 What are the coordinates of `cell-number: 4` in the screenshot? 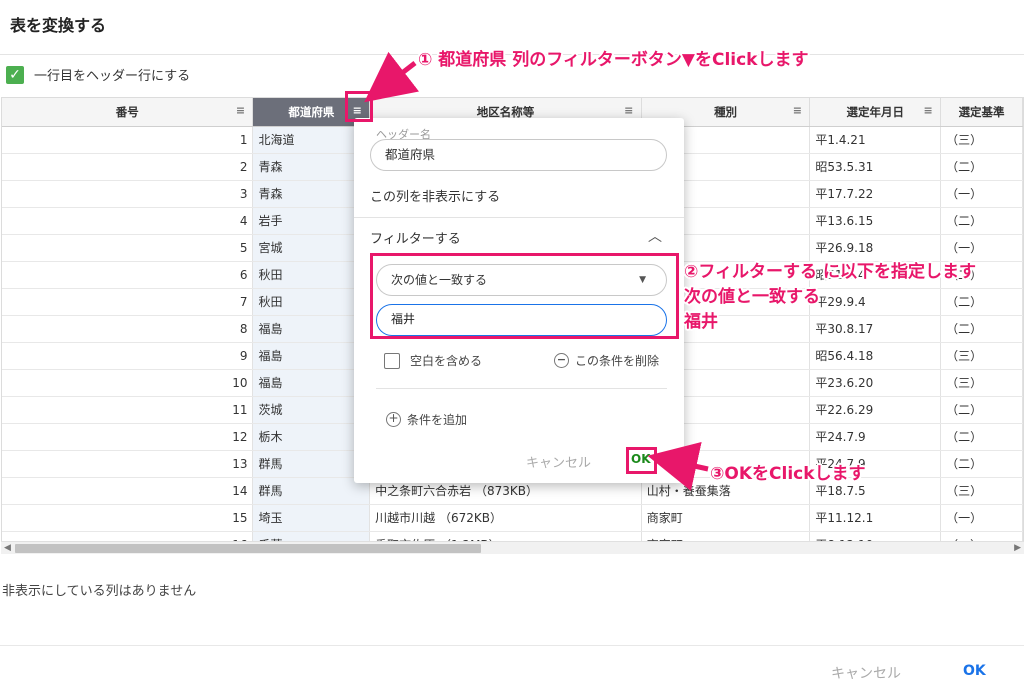 It's located at (128, 221).